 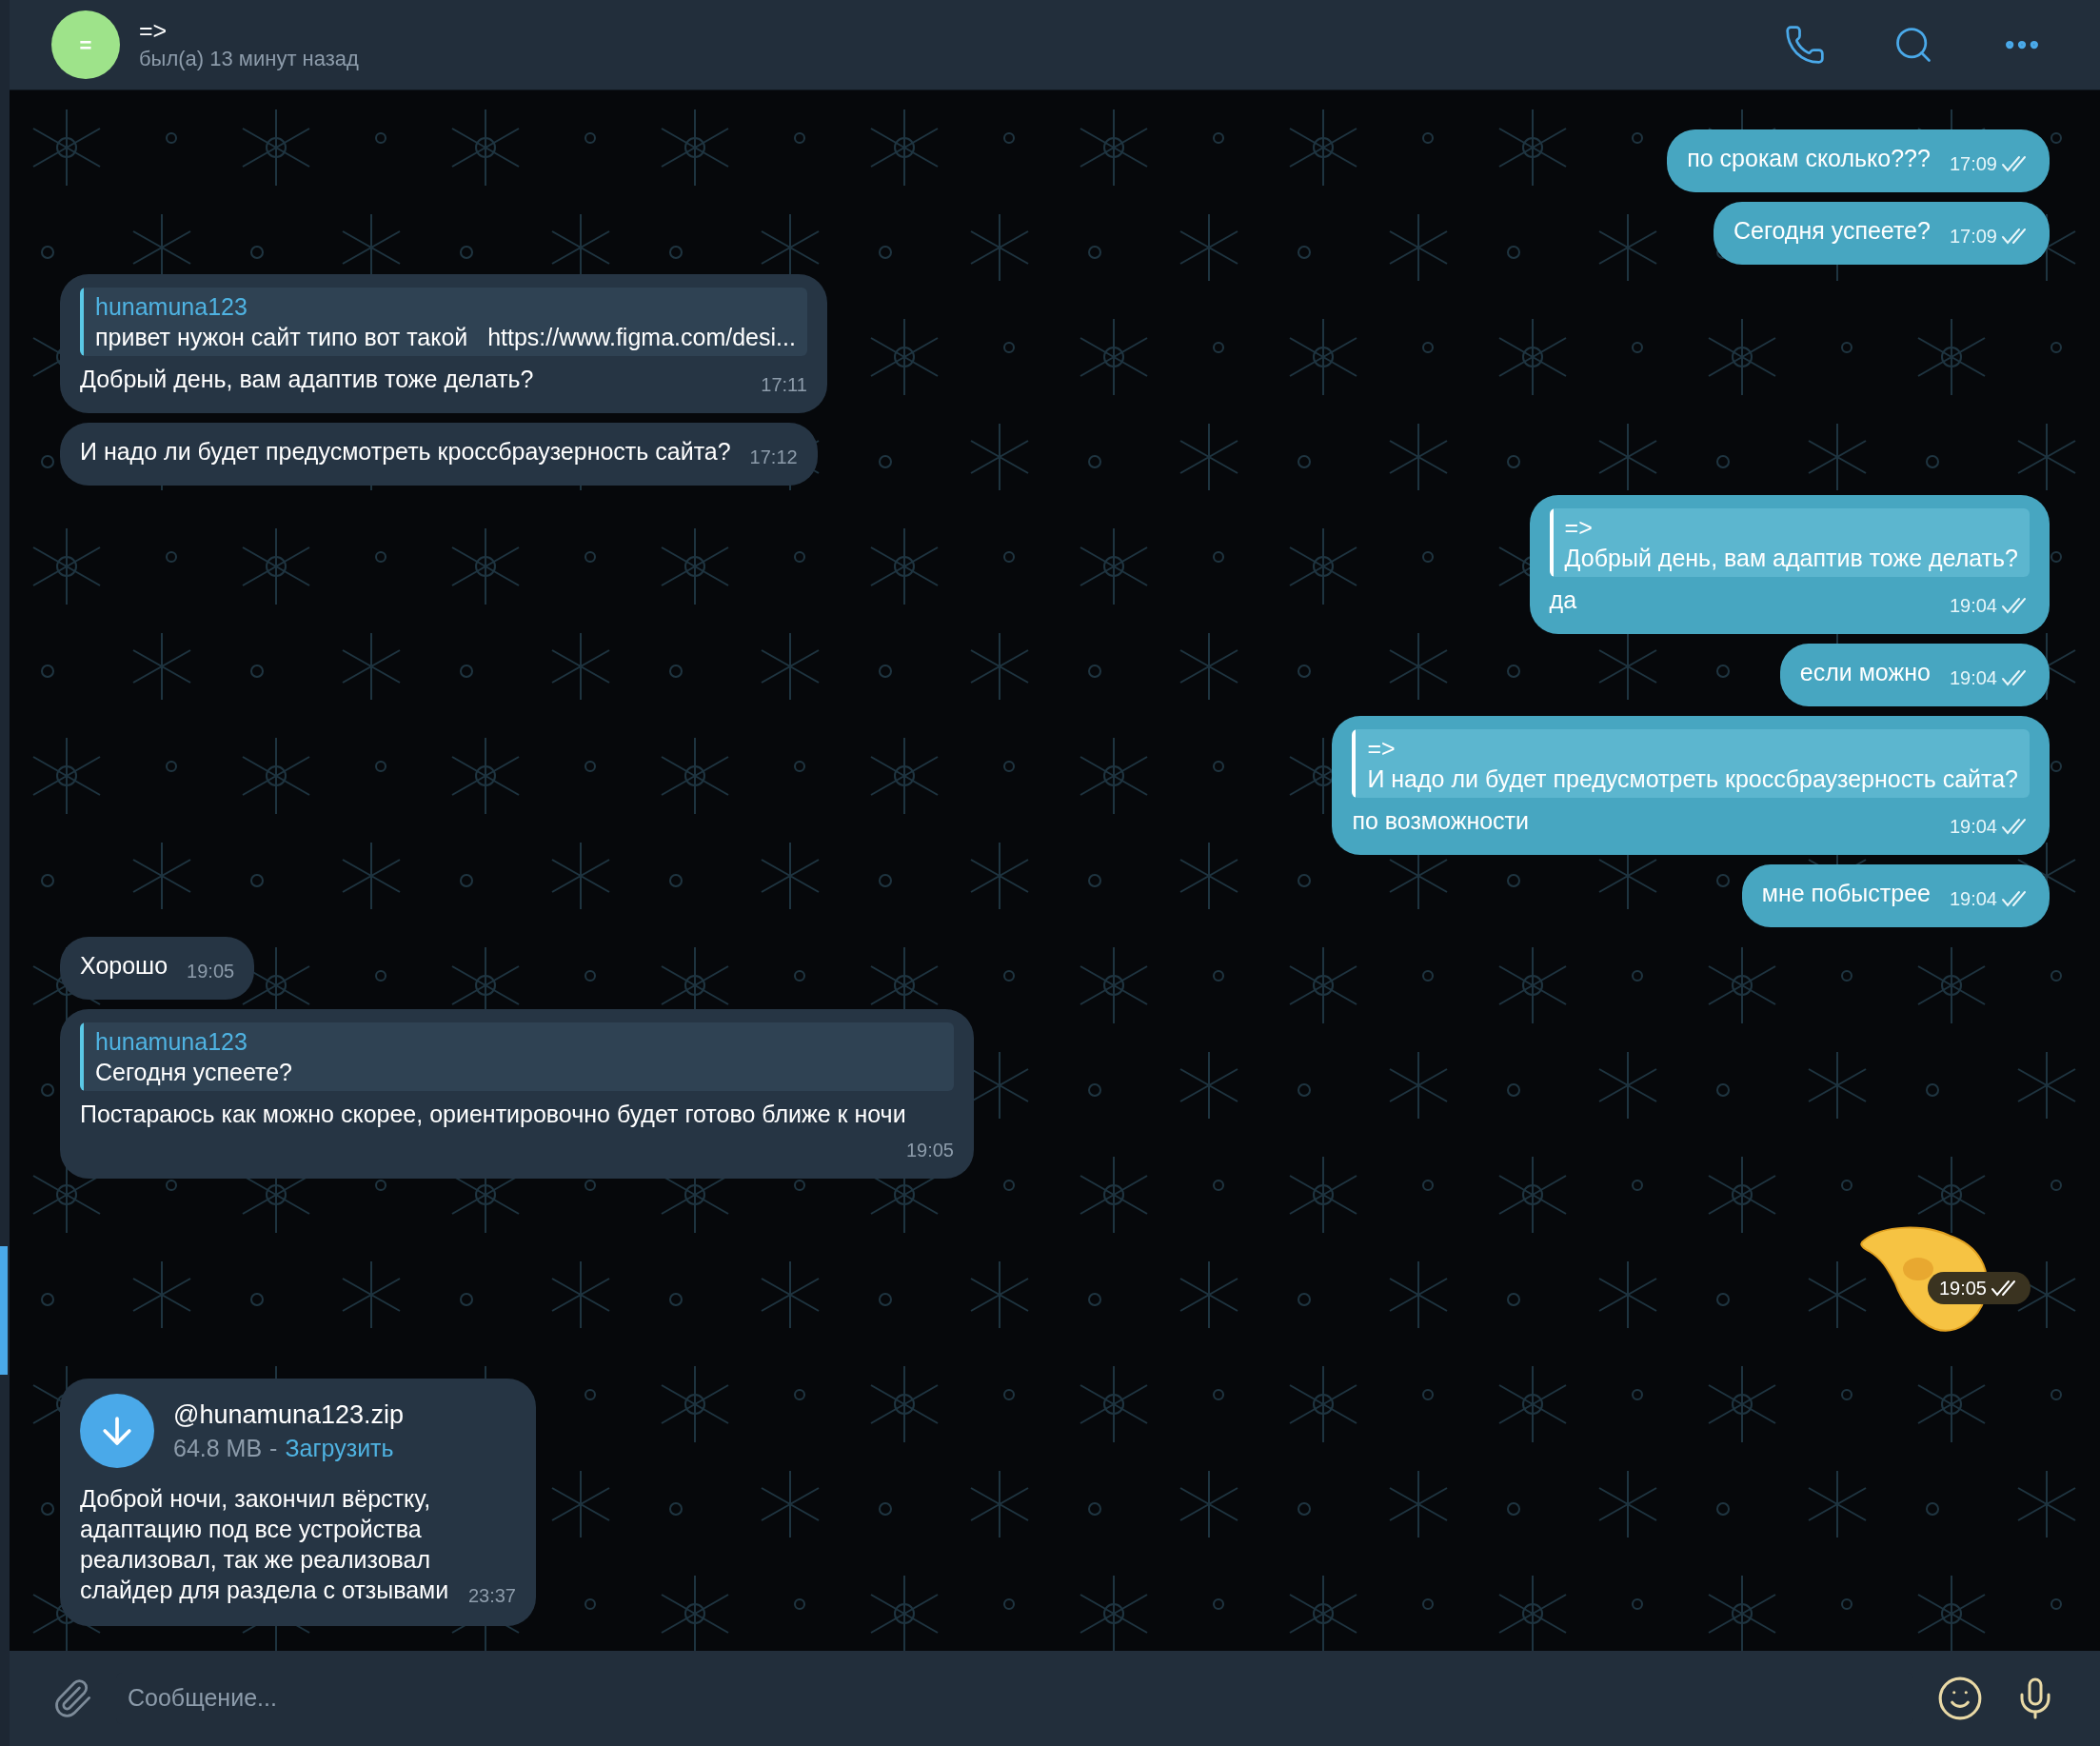 What do you see at coordinates (249, 59) in the screenshot?
I see `last-seen-status: был(а) 13 минут назад` at bounding box center [249, 59].